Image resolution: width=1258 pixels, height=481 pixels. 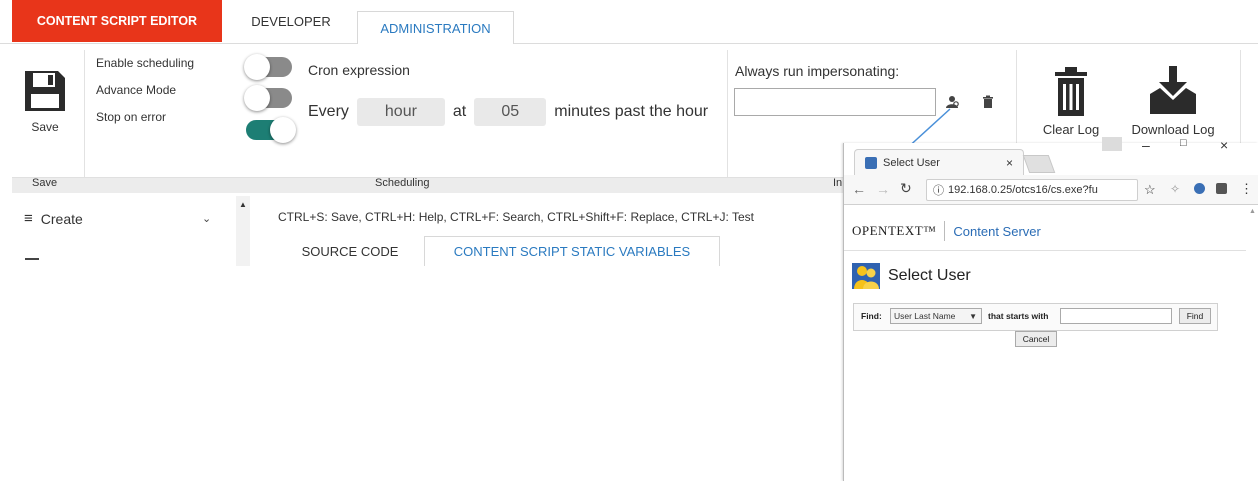 I want to click on extension-icon: ✧, so click(x=1175, y=189).